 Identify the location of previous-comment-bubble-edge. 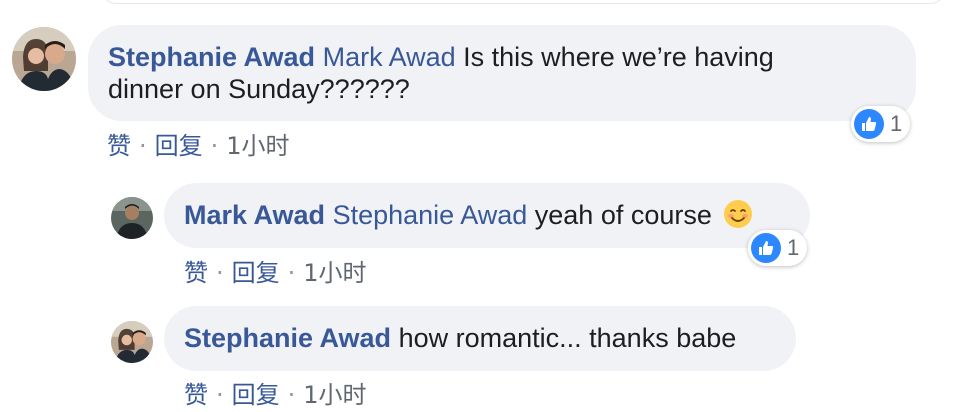
(523, 2).